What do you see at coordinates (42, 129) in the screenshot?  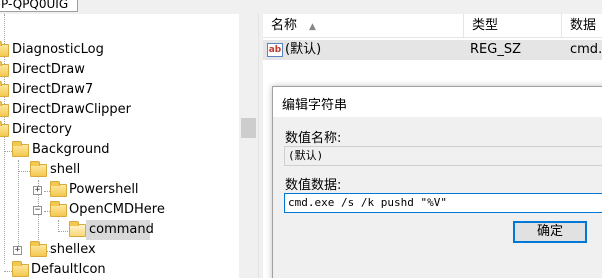 I see `tree-item-label: Directory` at bounding box center [42, 129].